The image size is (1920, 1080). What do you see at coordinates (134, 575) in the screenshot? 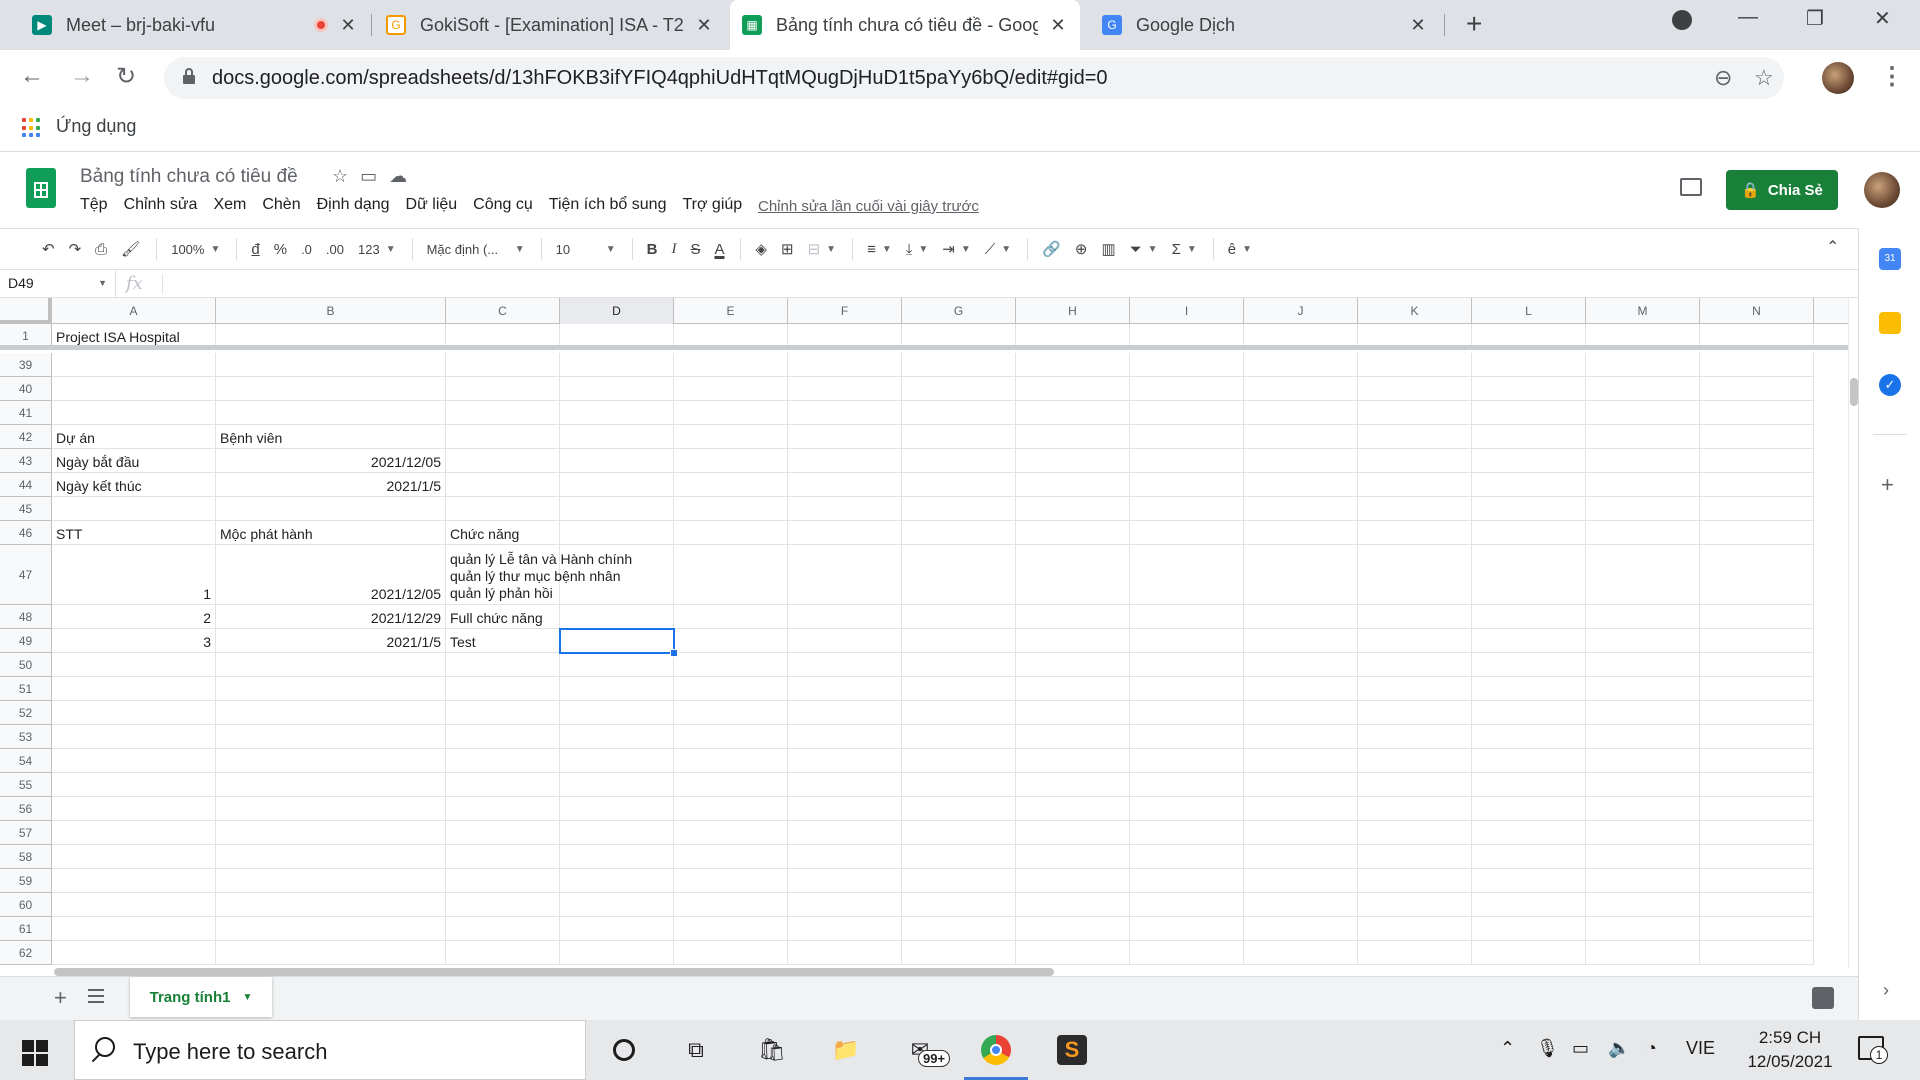
I see `cell-a47: 1` at bounding box center [134, 575].